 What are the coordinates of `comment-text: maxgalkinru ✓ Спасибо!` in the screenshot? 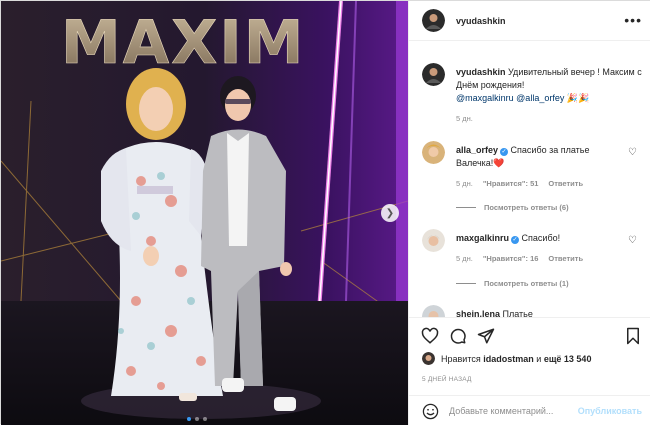 It's located at (536, 238).